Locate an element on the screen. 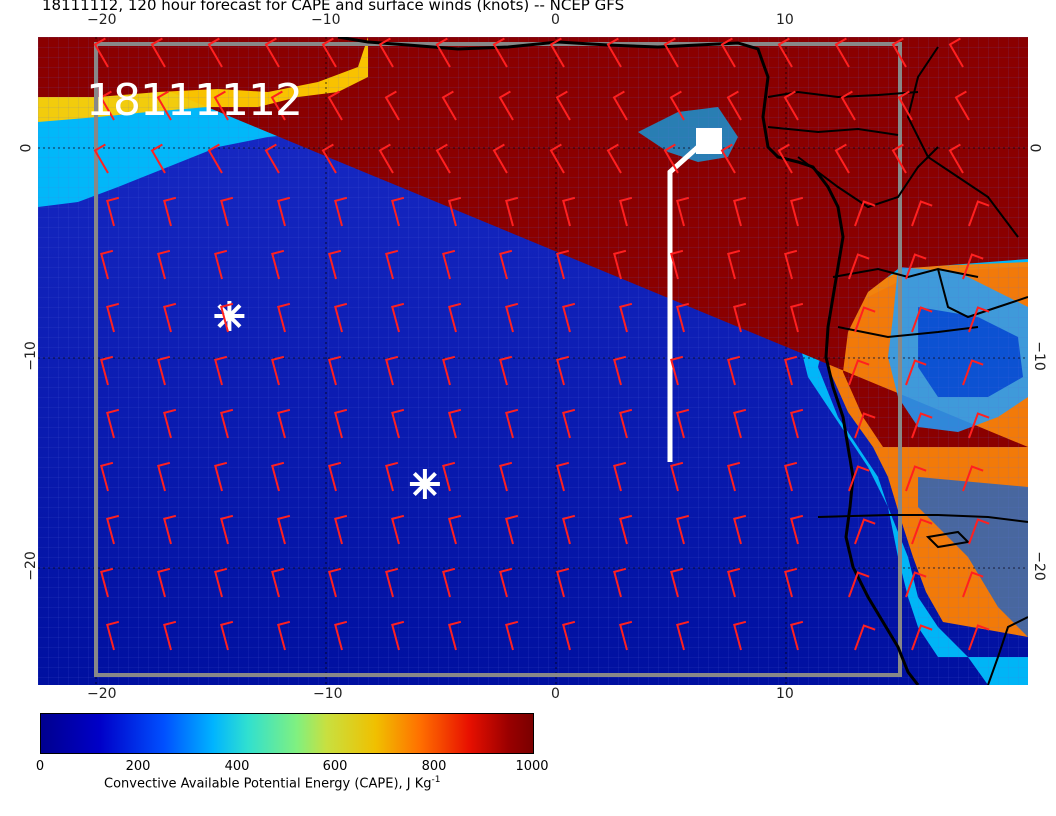  colorbar-tick-800: 800 is located at coordinates (434, 766).